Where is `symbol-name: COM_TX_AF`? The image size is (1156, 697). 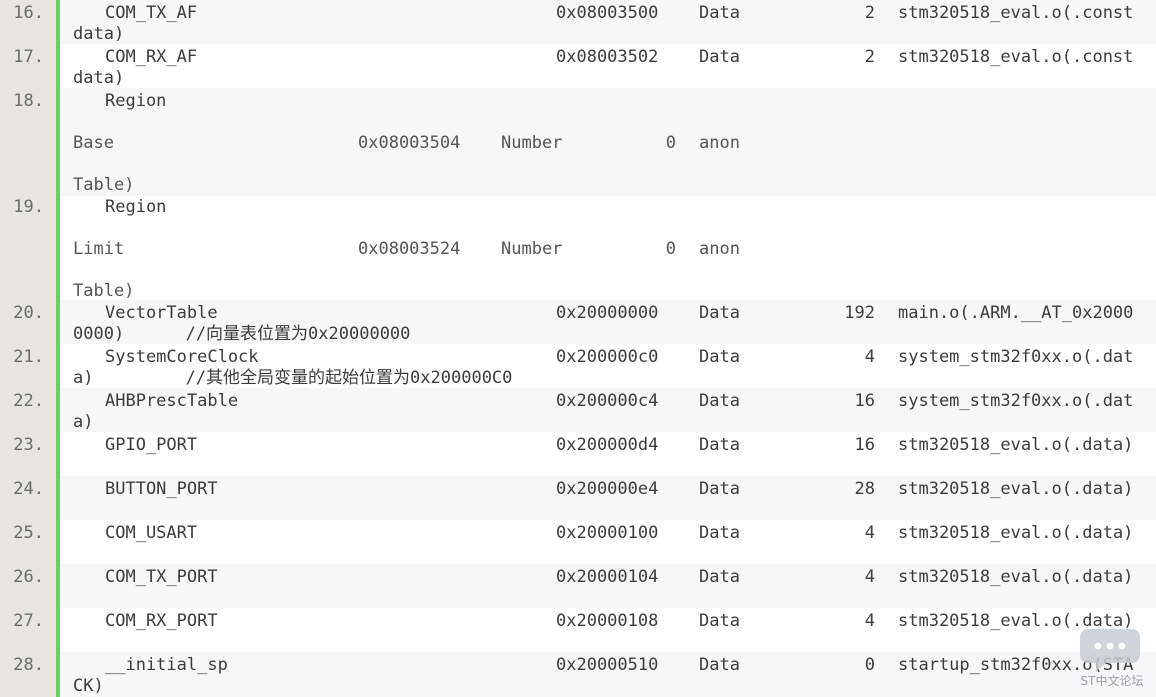 symbol-name: COM_TX_AF is located at coordinates (151, 13).